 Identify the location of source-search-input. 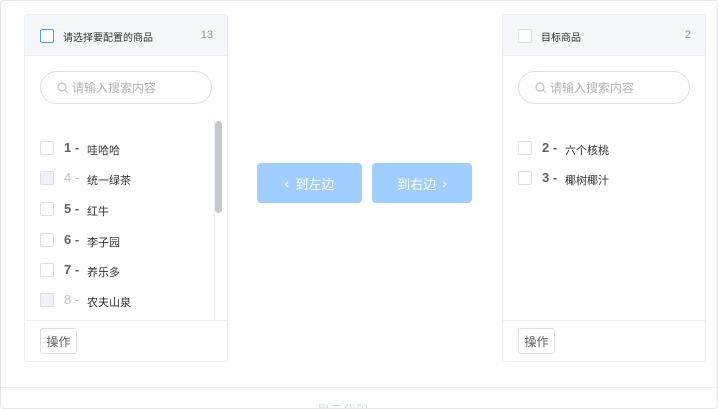
(137, 88).